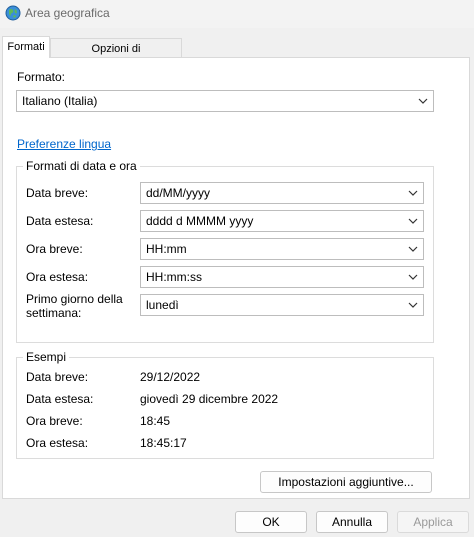 This screenshot has width=474, height=537. Describe the element at coordinates (41, 77) in the screenshot. I see `format-label: Formato:` at that location.